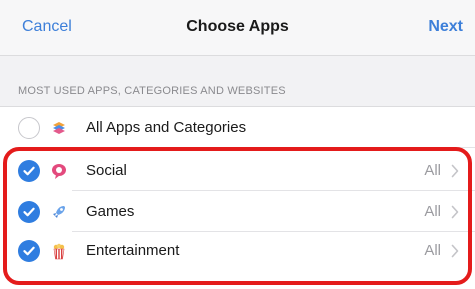 The width and height of the screenshot is (475, 289). I want to click on row-label: Entertainment, so click(133, 250).